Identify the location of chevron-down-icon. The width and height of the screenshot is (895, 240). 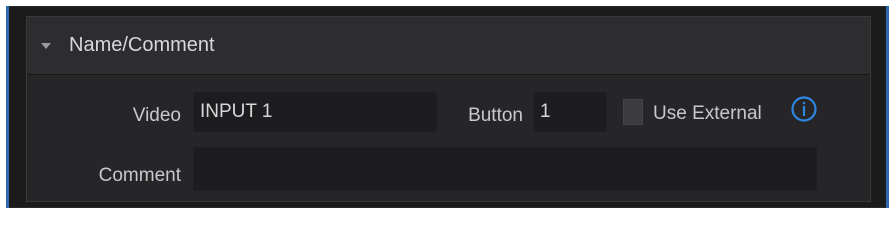
(46, 46).